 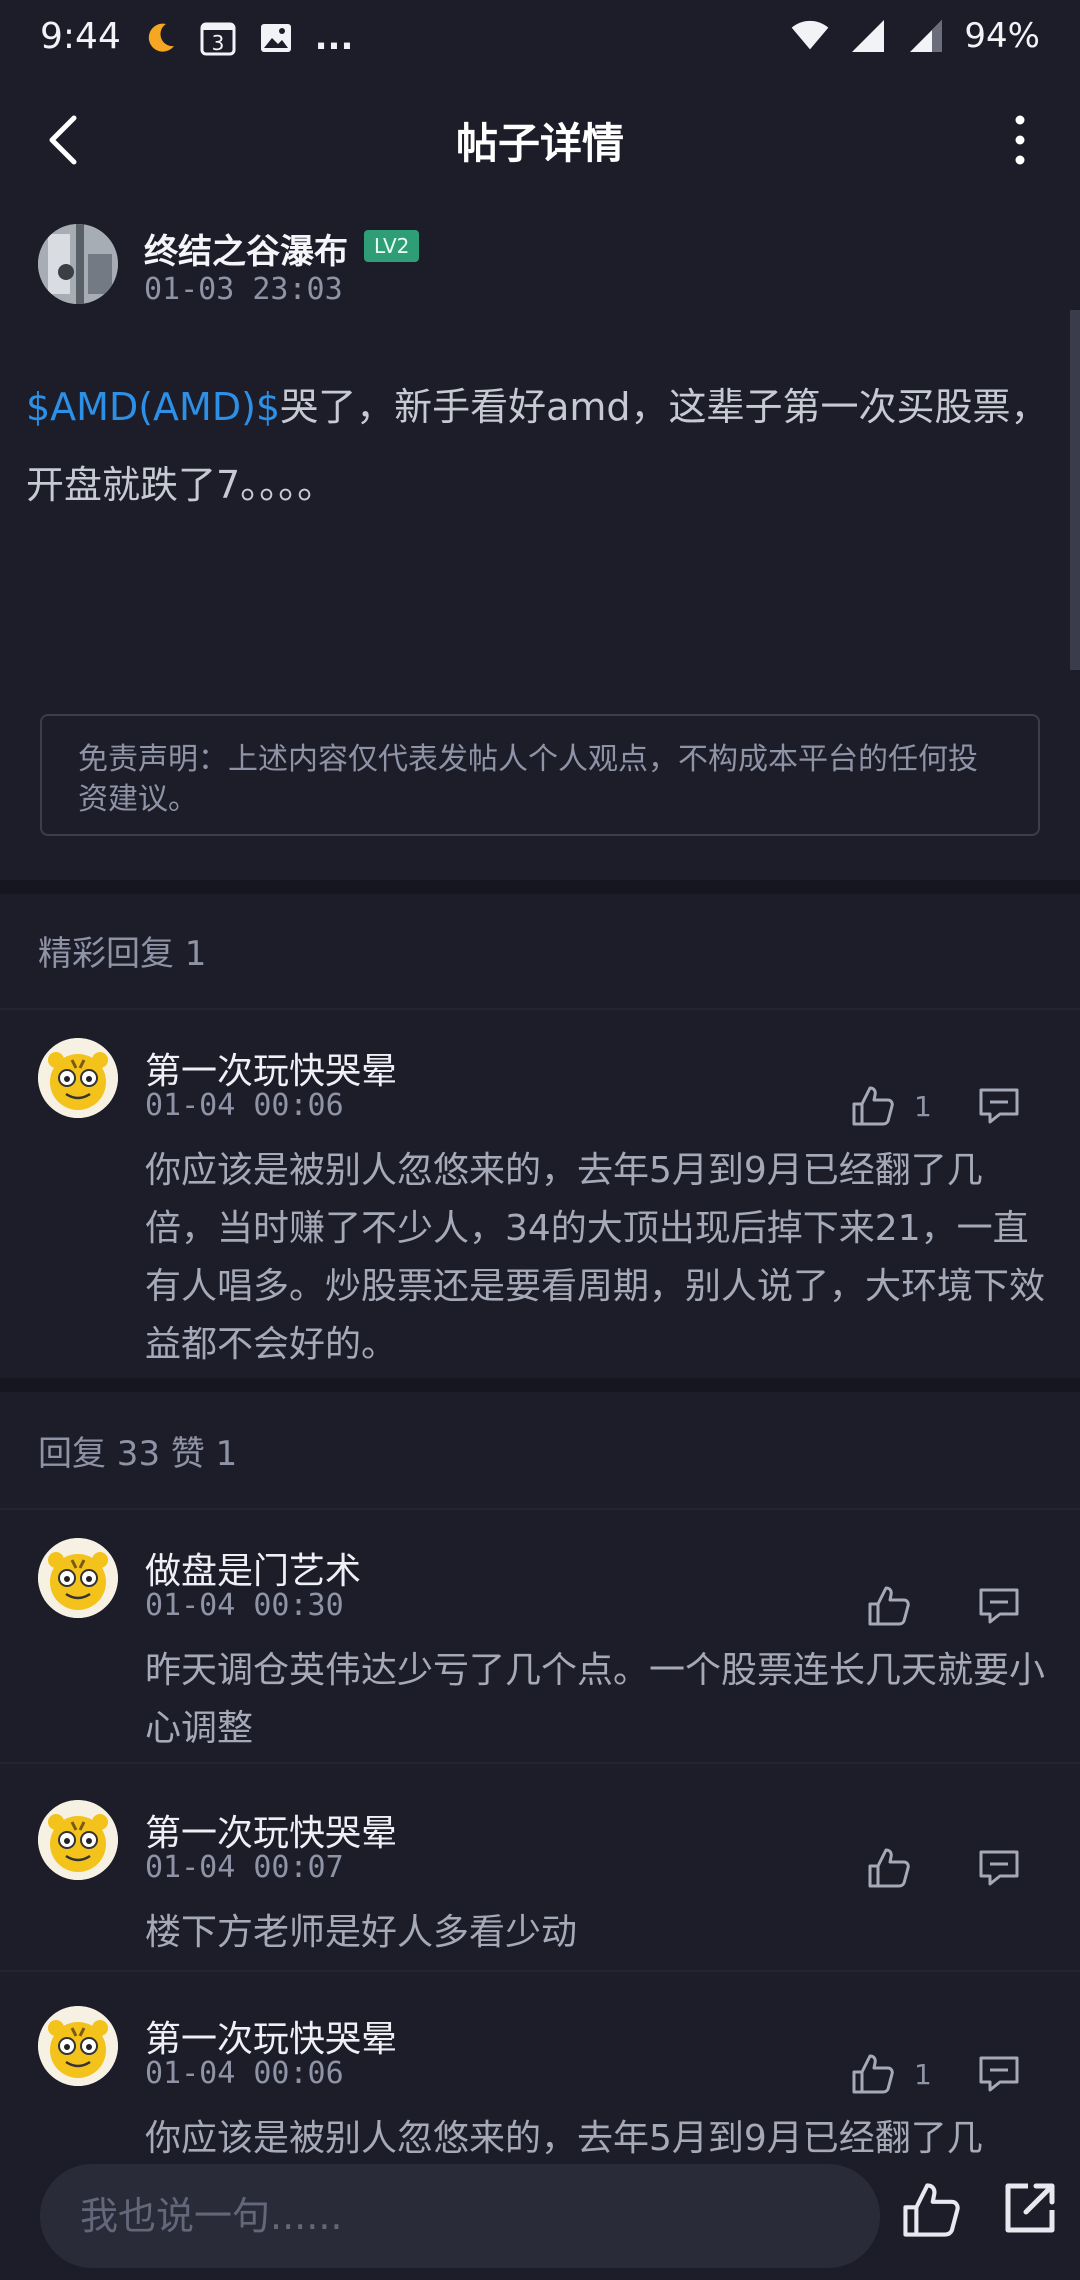 I want to click on status-time: 9:44, so click(x=80, y=36).